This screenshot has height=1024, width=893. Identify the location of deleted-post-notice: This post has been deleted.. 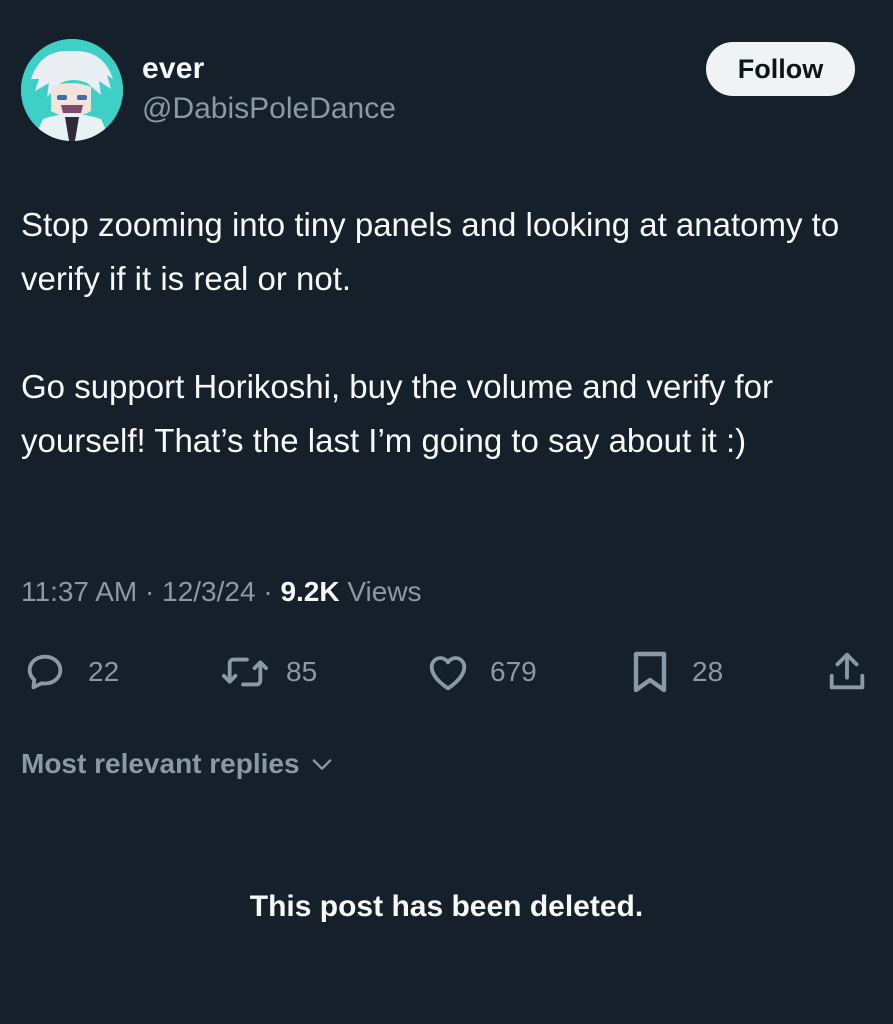
(446, 906).